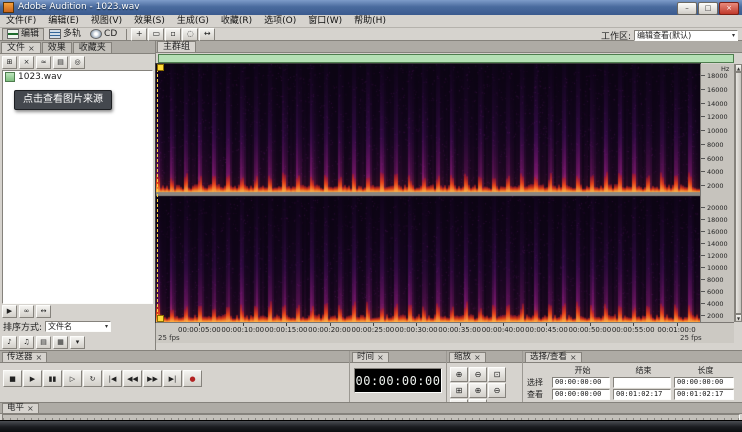 This screenshot has height=432, width=742. Describe the element at coordinates (687, 8) in the screenshot. I see `minimize-button: –` at that location.